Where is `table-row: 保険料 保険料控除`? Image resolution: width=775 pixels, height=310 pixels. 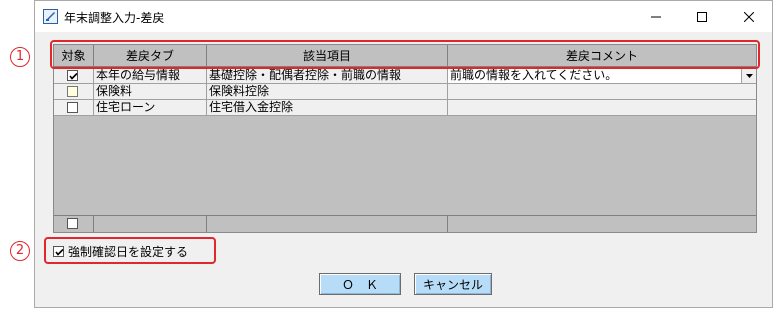
table-row: 保険料 保険料控除 is located at coordinates (405, 92).